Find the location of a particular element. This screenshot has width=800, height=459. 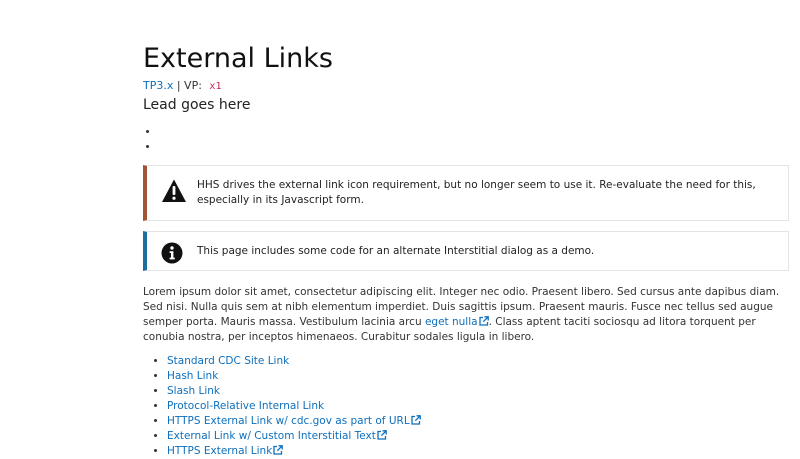

vp-code: x1 is located at coordinates (215, 86).